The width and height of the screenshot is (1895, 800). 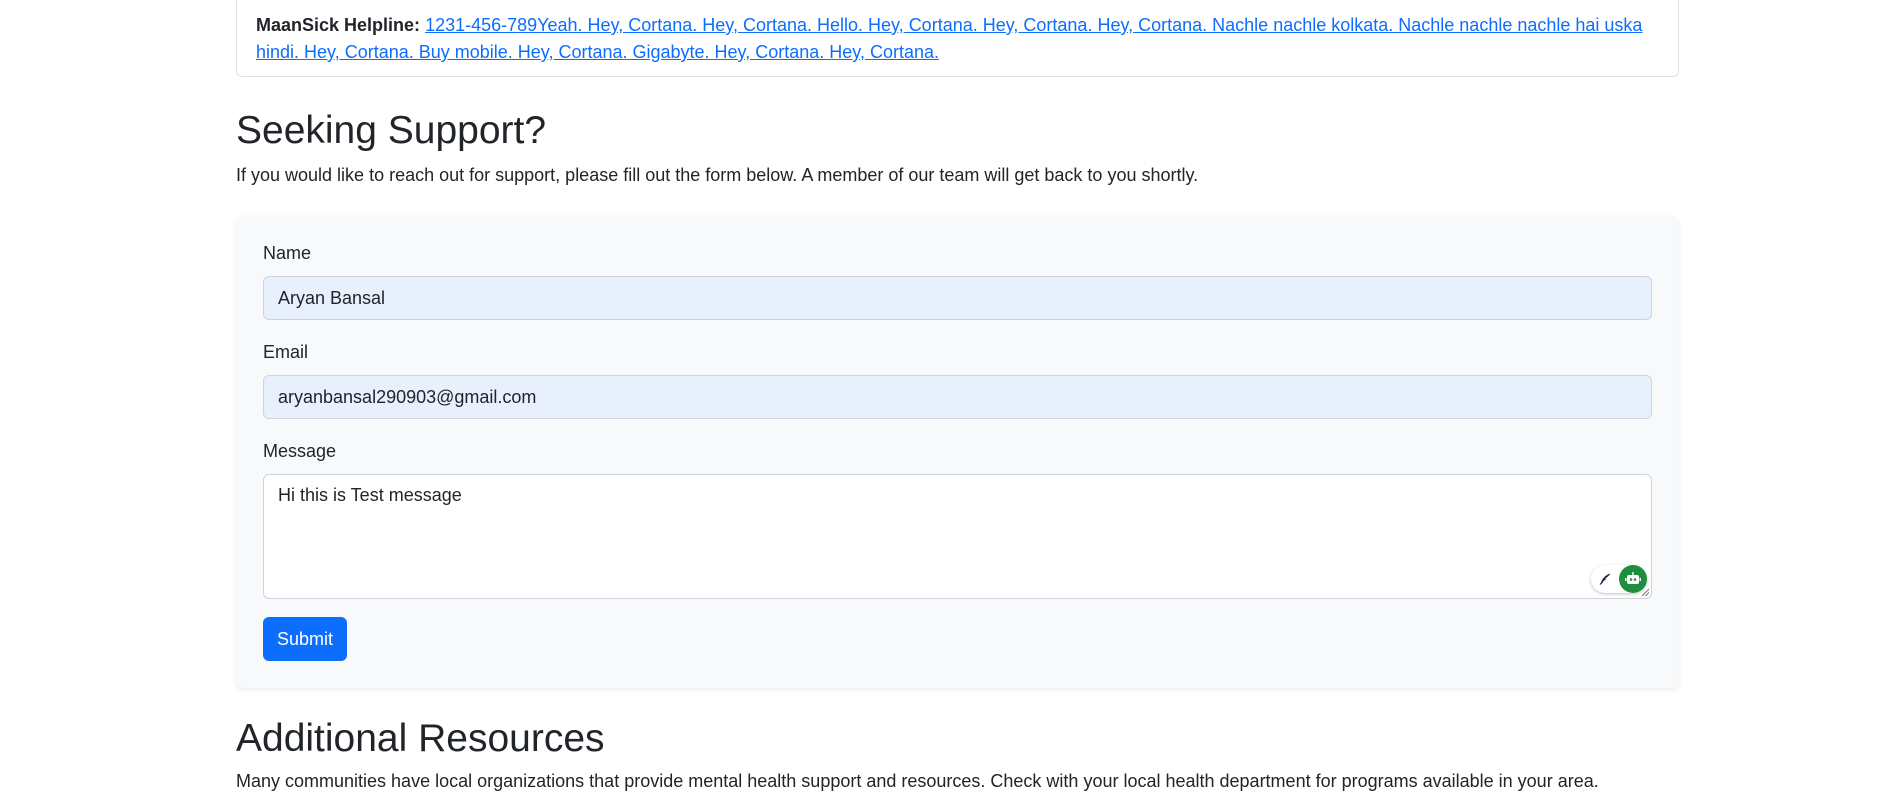 I want to click on resize-grip-icon, so click(x=1645, y=592).